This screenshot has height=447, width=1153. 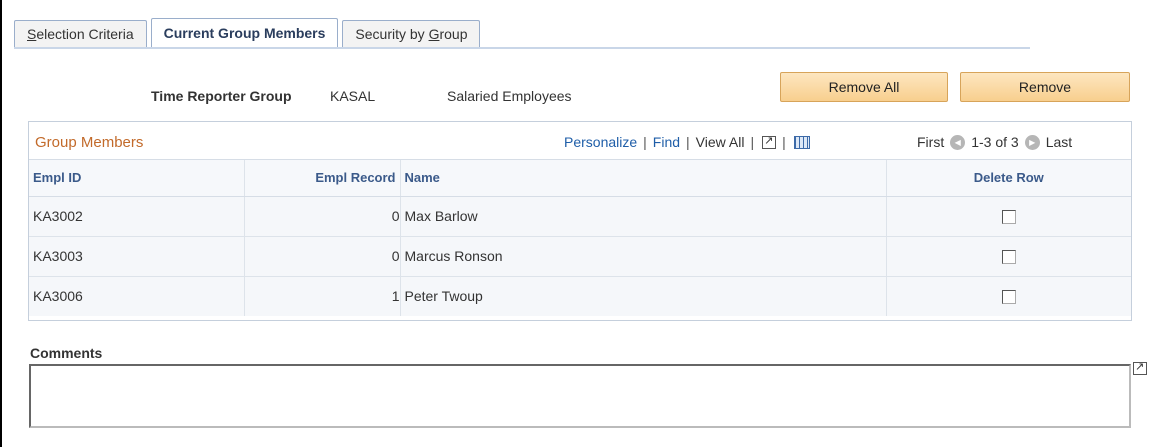 What do you see at coordinates (32, 34) in the screenshot?
I see `tab-accesskey: S` at bounding box center [32, 34].